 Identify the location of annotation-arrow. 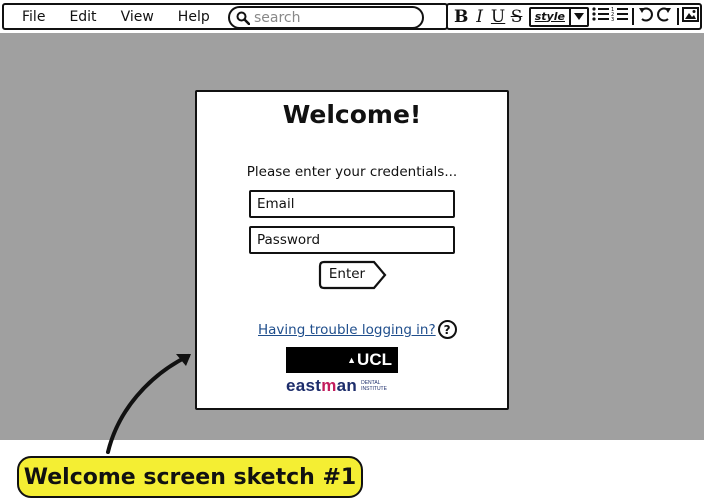
(148, 404).